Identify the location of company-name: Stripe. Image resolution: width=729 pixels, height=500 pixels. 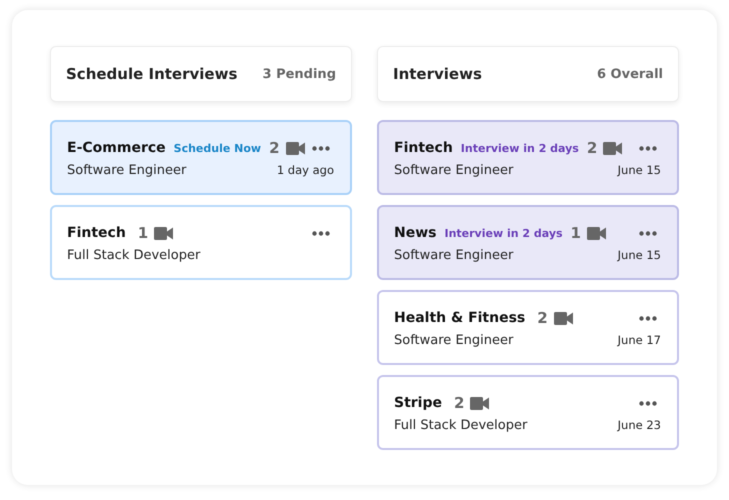
(418, 403).